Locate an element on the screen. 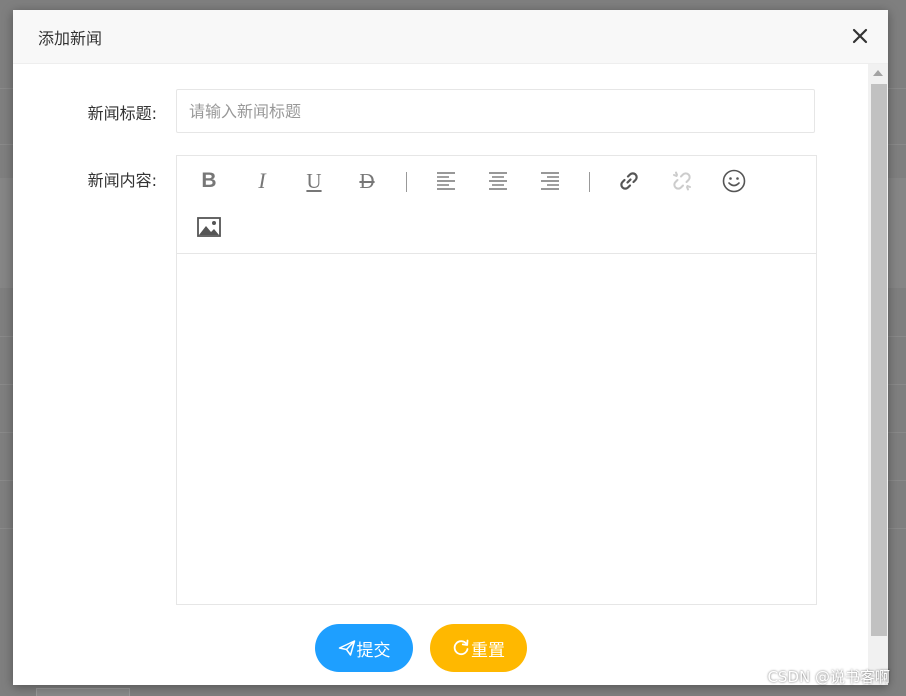 The height and width of the screenshot is (696, 906). align-center-icon is located at coordinates (498, 181).